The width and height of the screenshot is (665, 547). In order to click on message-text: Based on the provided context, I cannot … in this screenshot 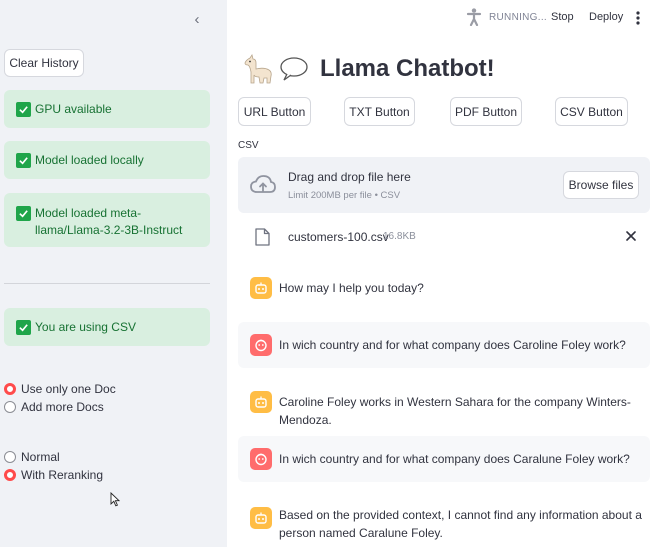, I will do `click(460, 524)`.